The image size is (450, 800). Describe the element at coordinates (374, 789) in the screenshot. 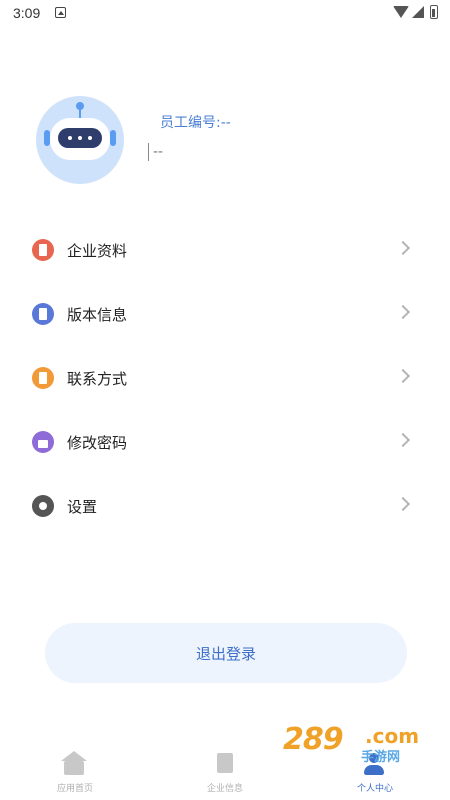

I see `nav-label: 个人中心` at that location.